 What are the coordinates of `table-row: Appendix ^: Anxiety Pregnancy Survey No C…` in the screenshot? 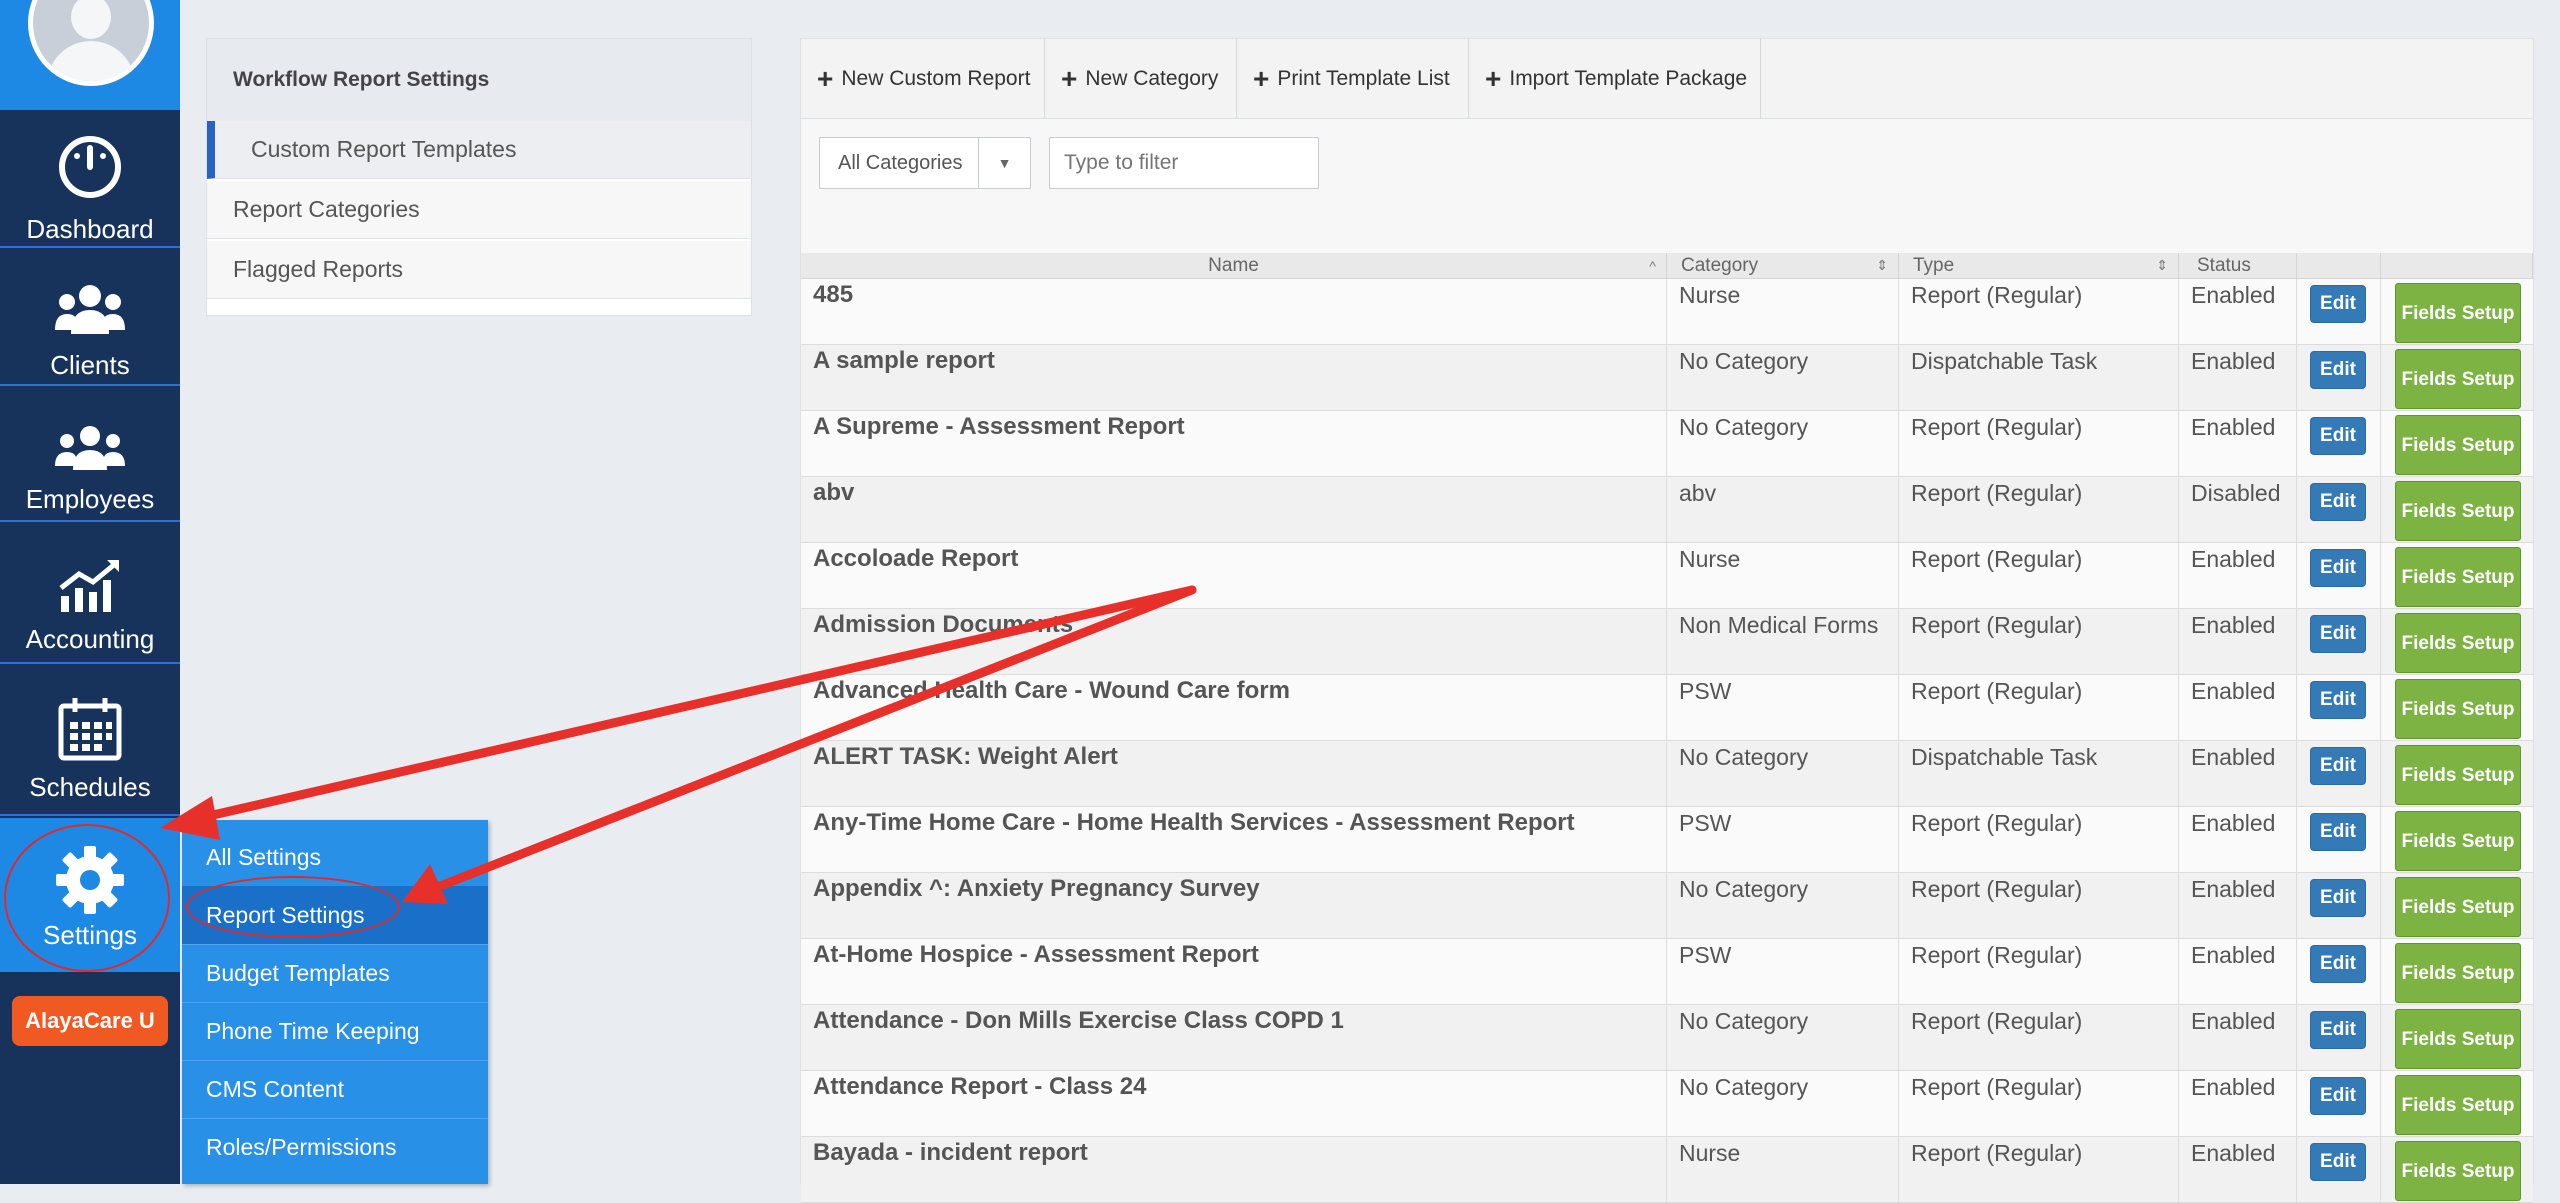 It's located at (1667, 906).